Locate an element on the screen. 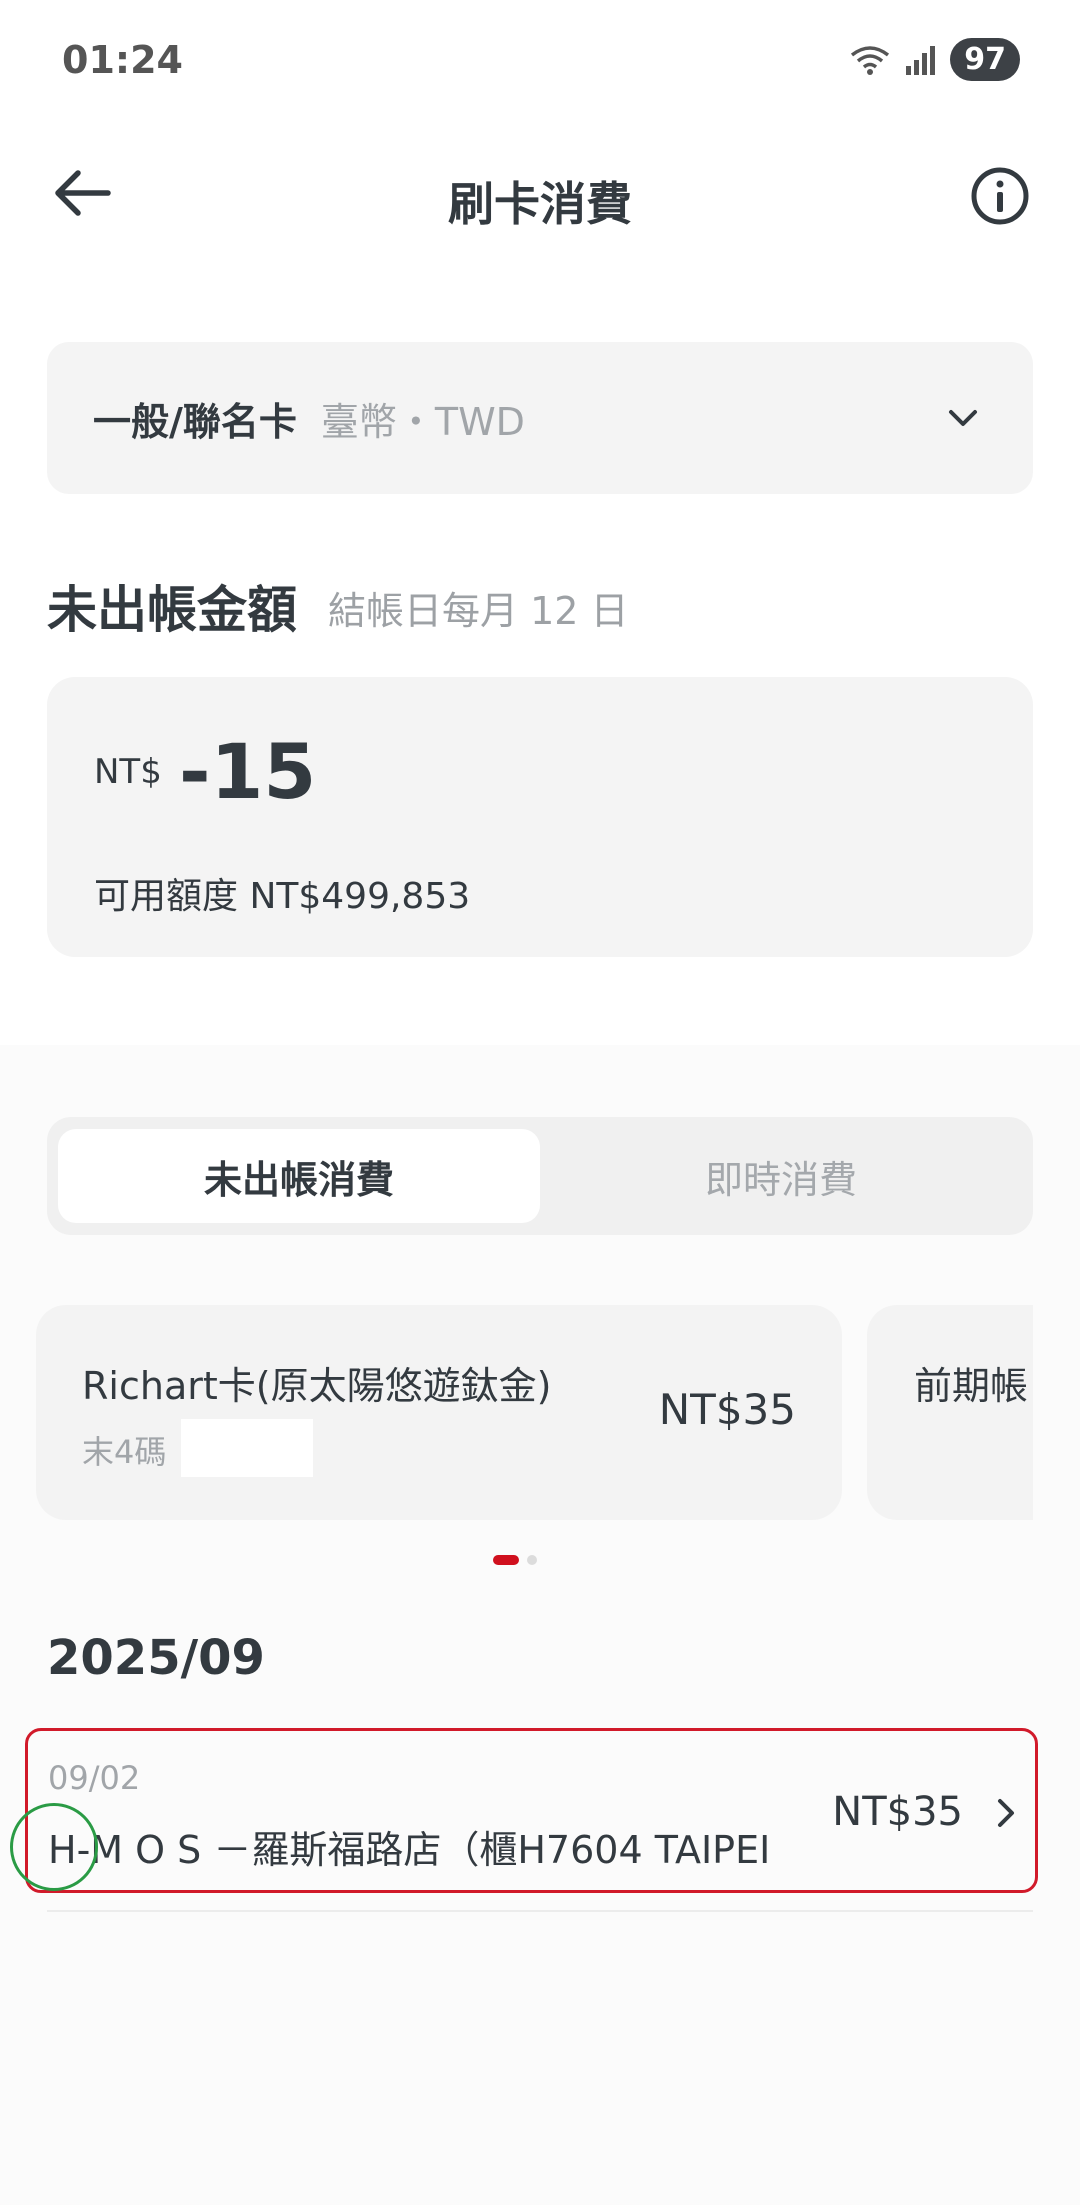 Image resolution: width=1080 pixels, height=2205 pixels. battery-badge: 97 is located at coordinates (985, 59).